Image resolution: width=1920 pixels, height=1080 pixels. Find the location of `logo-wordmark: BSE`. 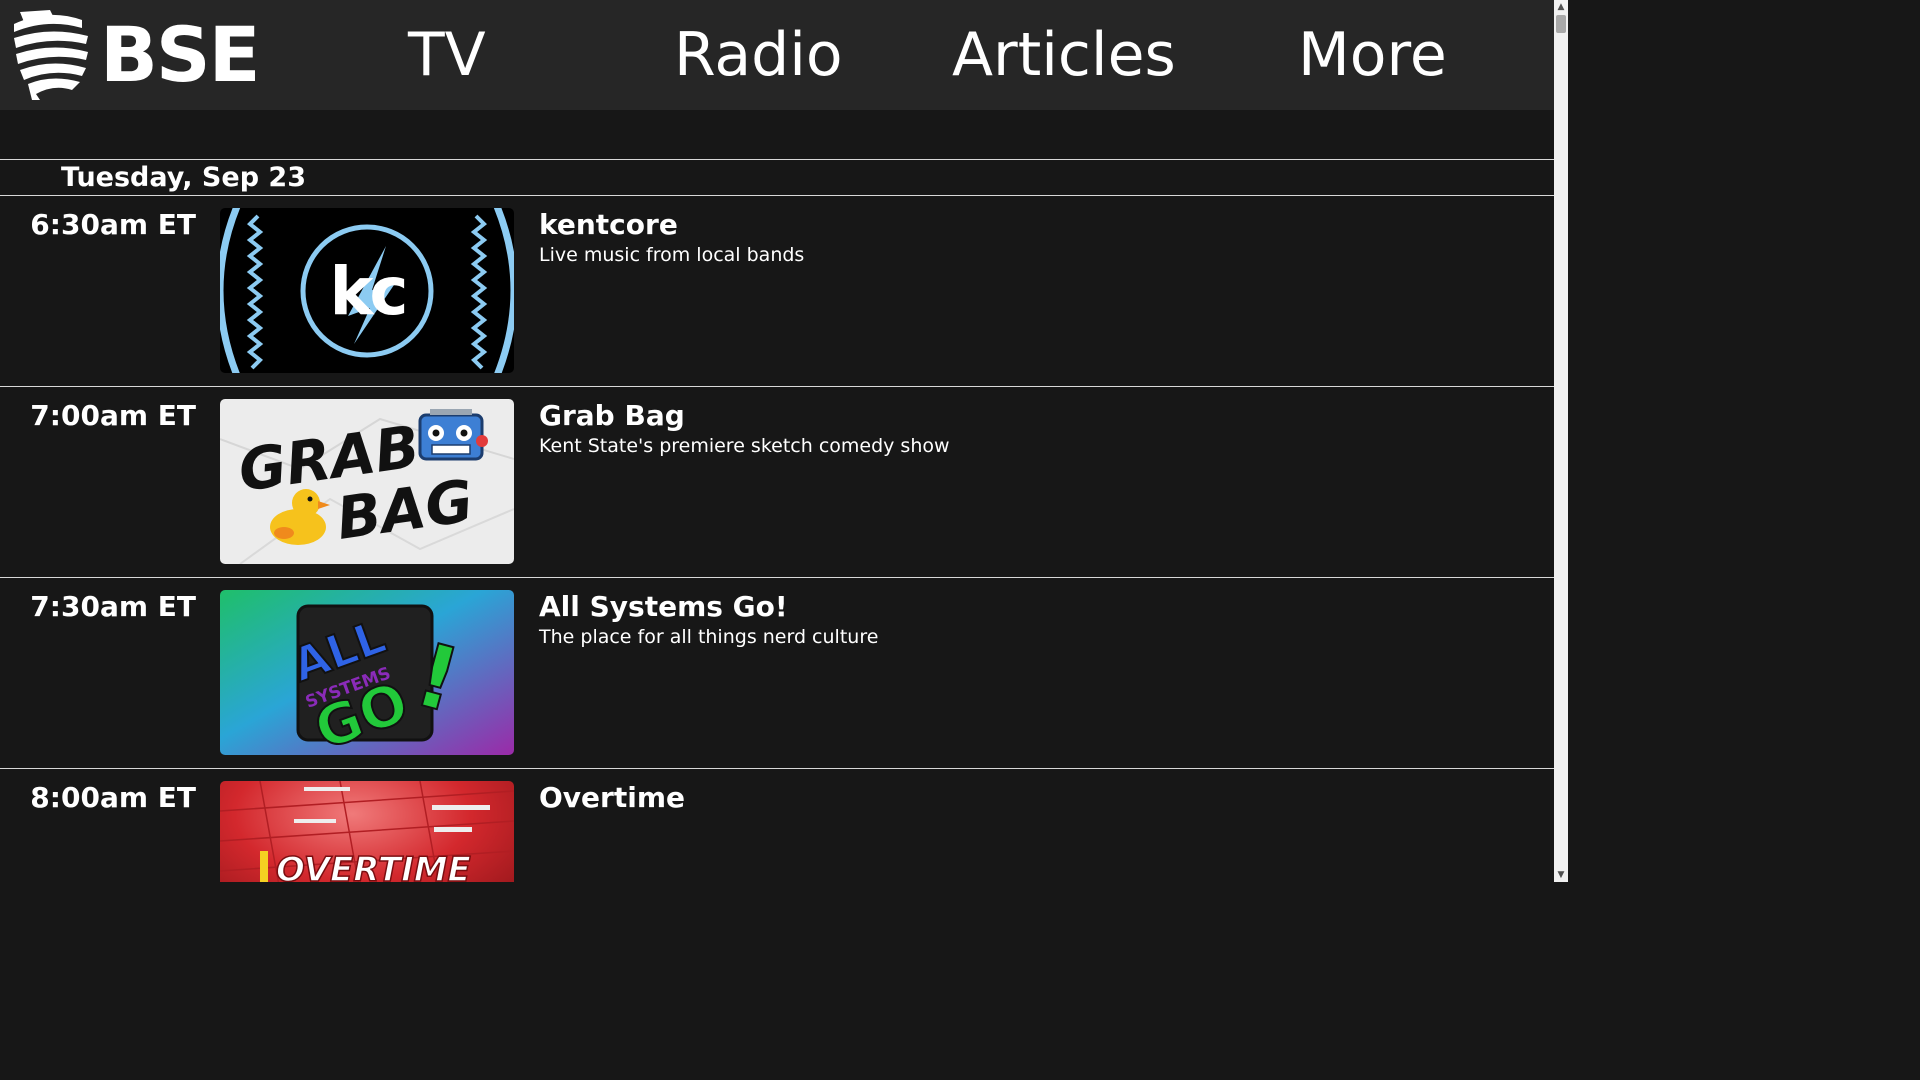

logo-wordmark: BSE is located at coordinates (180, 54).